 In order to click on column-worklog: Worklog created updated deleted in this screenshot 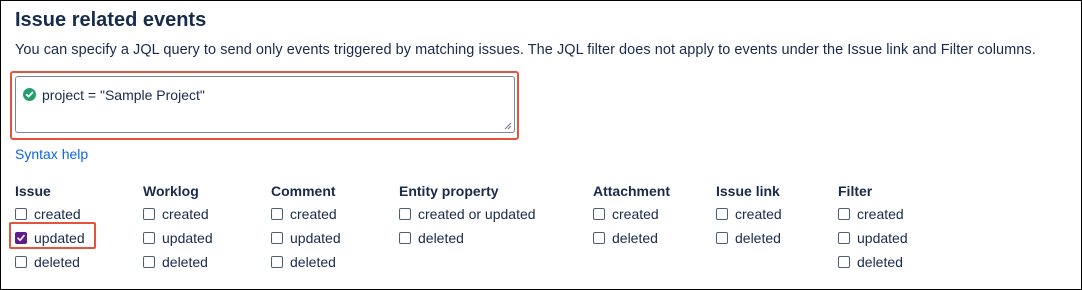, I will do `click(178, 228)`.